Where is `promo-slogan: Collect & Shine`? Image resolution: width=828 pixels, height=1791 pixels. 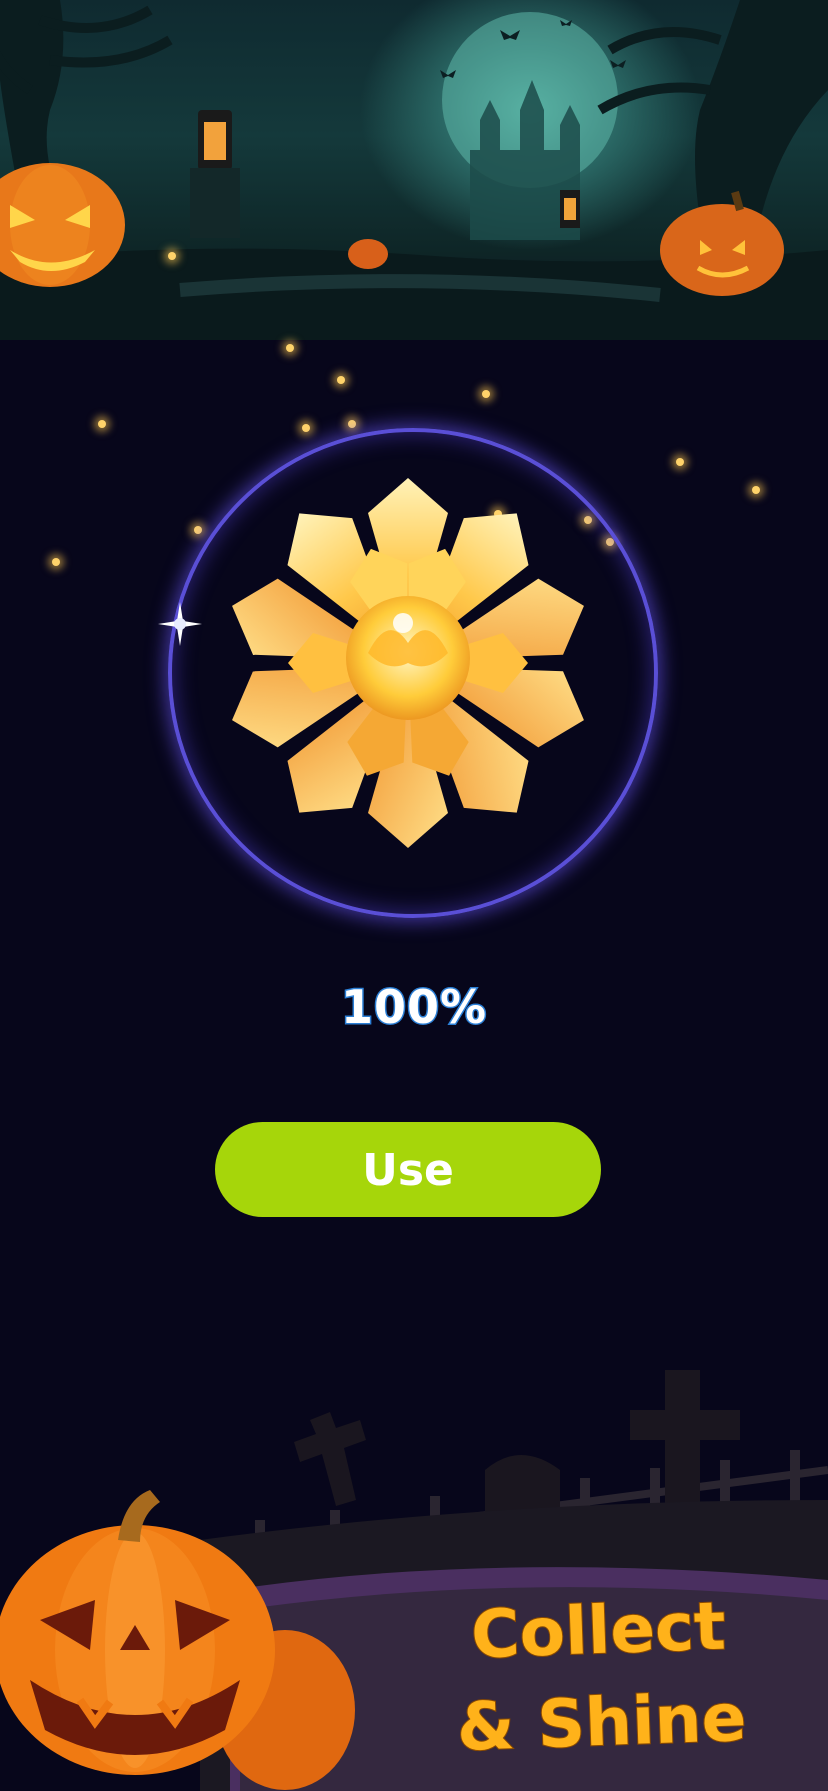 promo-slogan: Collect & Shine is located at coordinates (600, 1677).